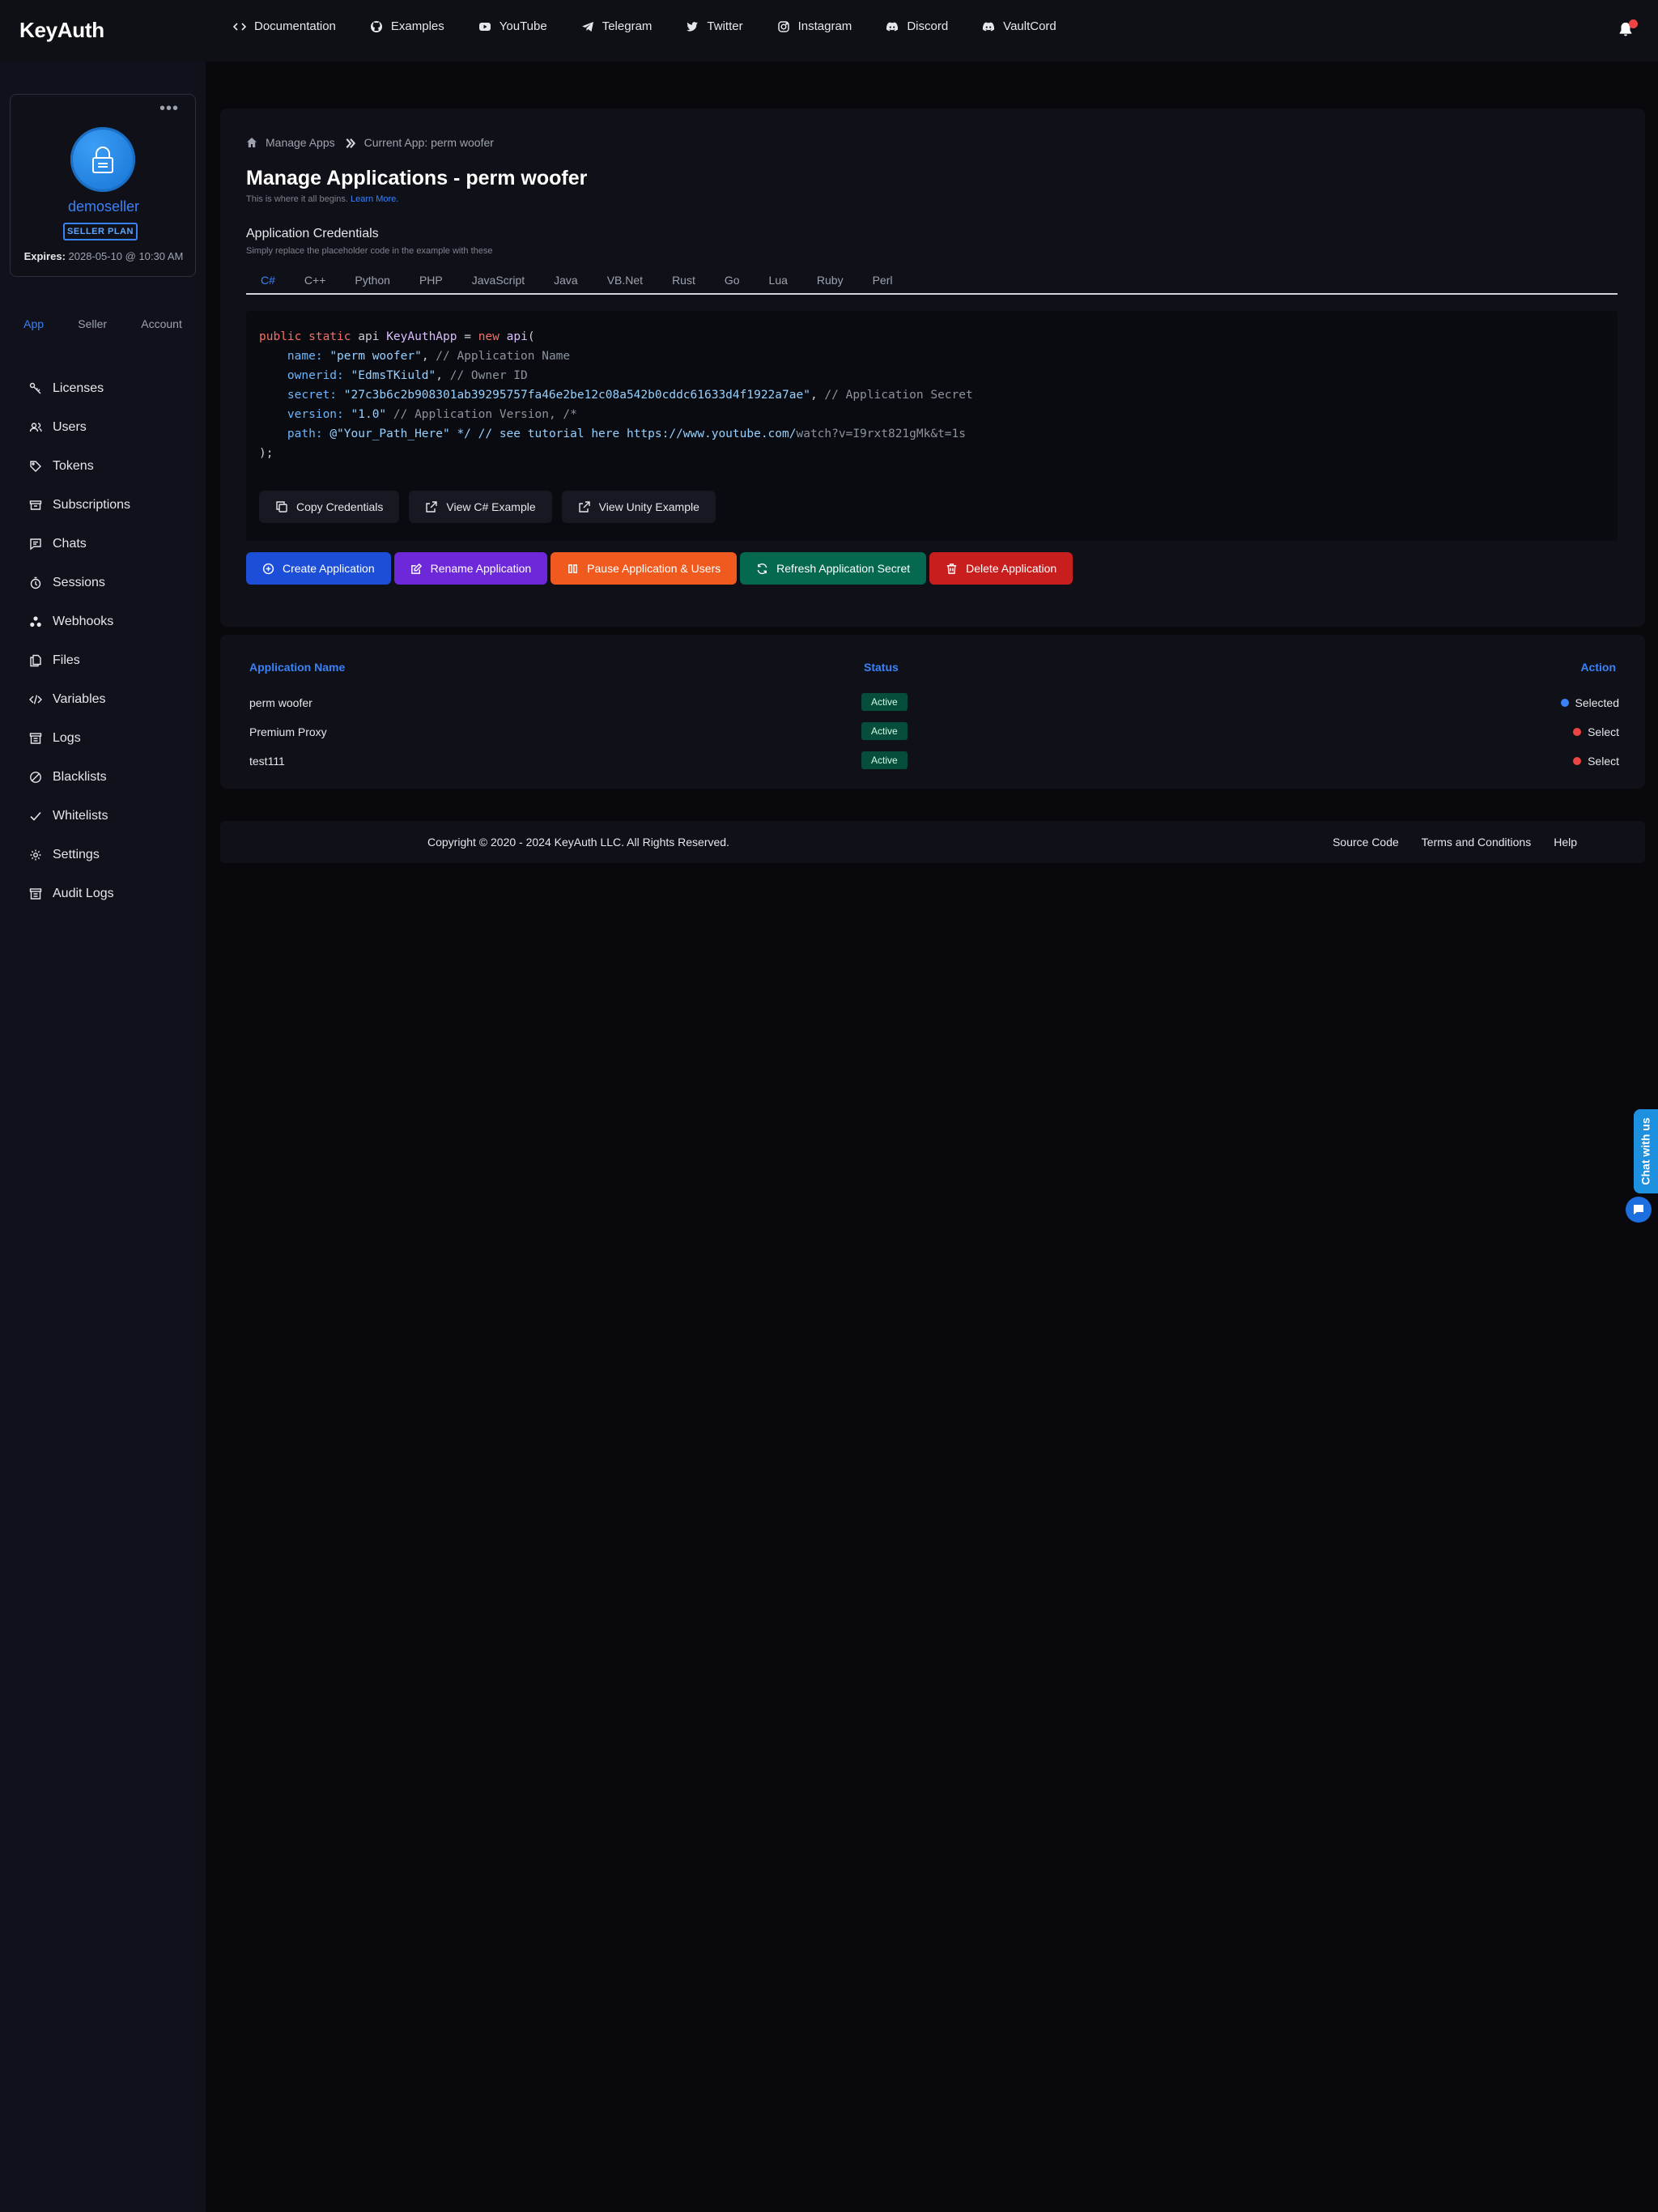  I want to click on learn-more-link: Learn More., so click(374, 199).